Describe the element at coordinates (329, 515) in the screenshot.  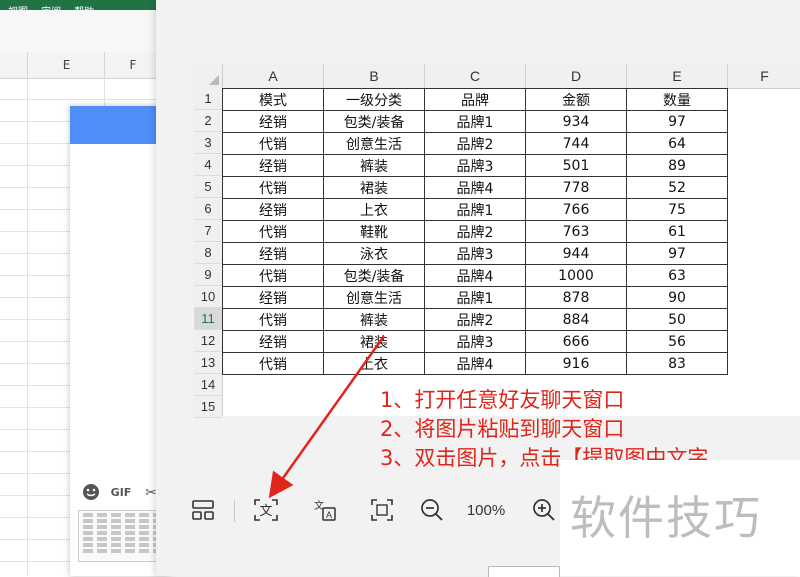
I see `svg-text: A` at that location.